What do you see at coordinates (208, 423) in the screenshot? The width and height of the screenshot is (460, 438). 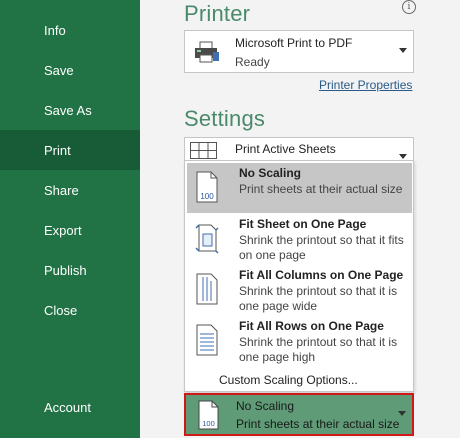 I see `scale-icon-text: 100` at bounding box center [208, 423].